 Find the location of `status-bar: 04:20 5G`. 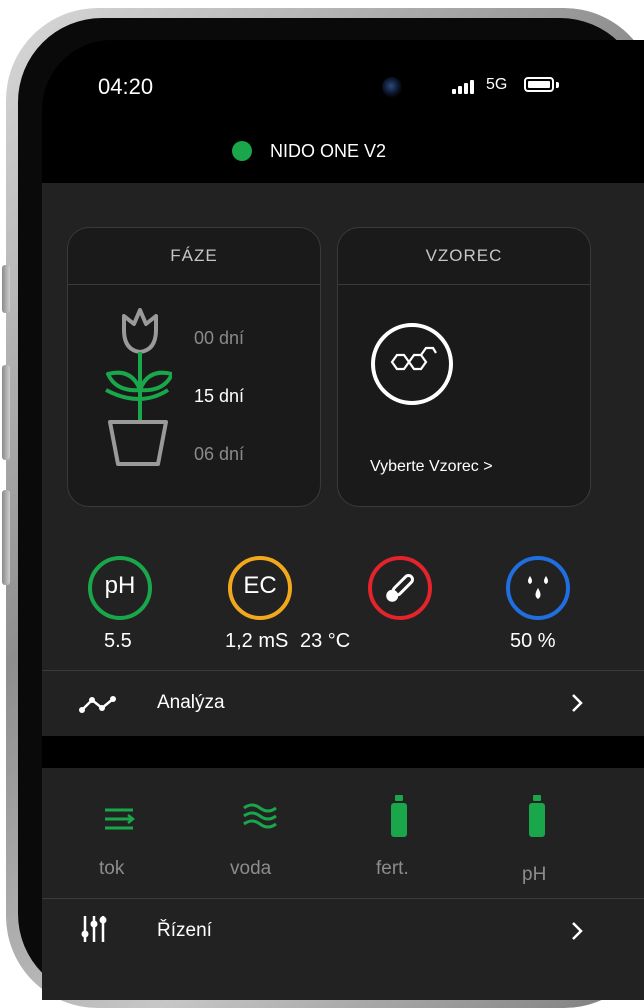

status-bar: 04:20 5G is located at coordinates (343, 85).